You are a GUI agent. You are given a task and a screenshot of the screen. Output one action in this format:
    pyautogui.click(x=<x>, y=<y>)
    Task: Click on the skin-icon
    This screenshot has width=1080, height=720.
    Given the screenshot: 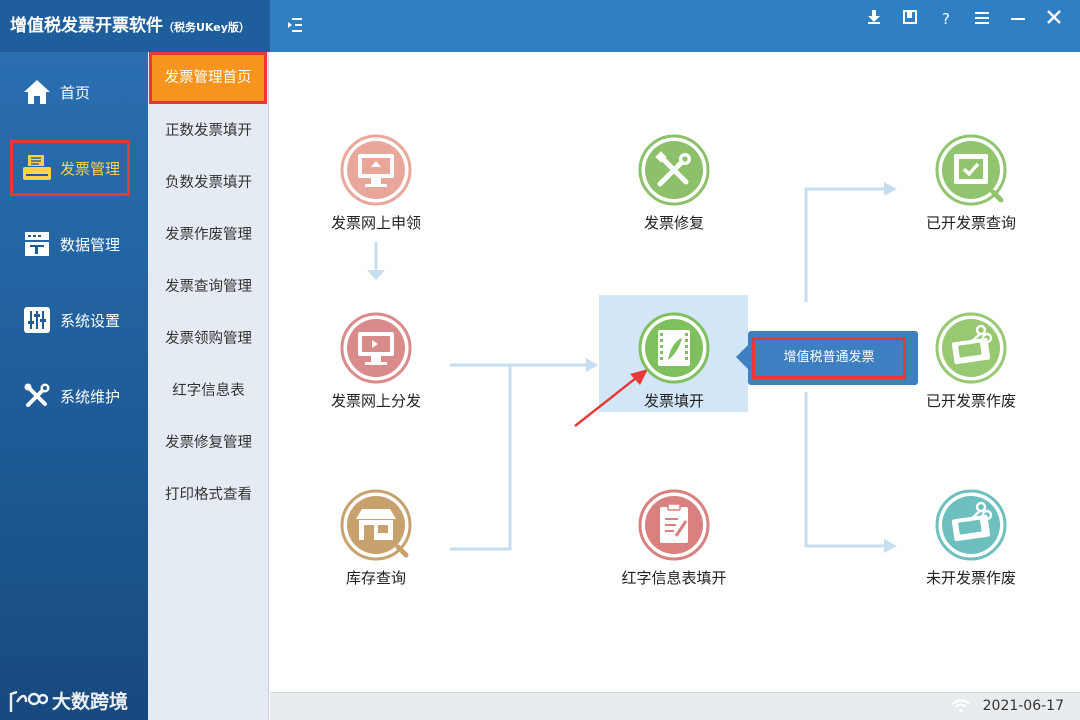 What is the action you would take?
    pyautogui.click(x=910, y=19)
    